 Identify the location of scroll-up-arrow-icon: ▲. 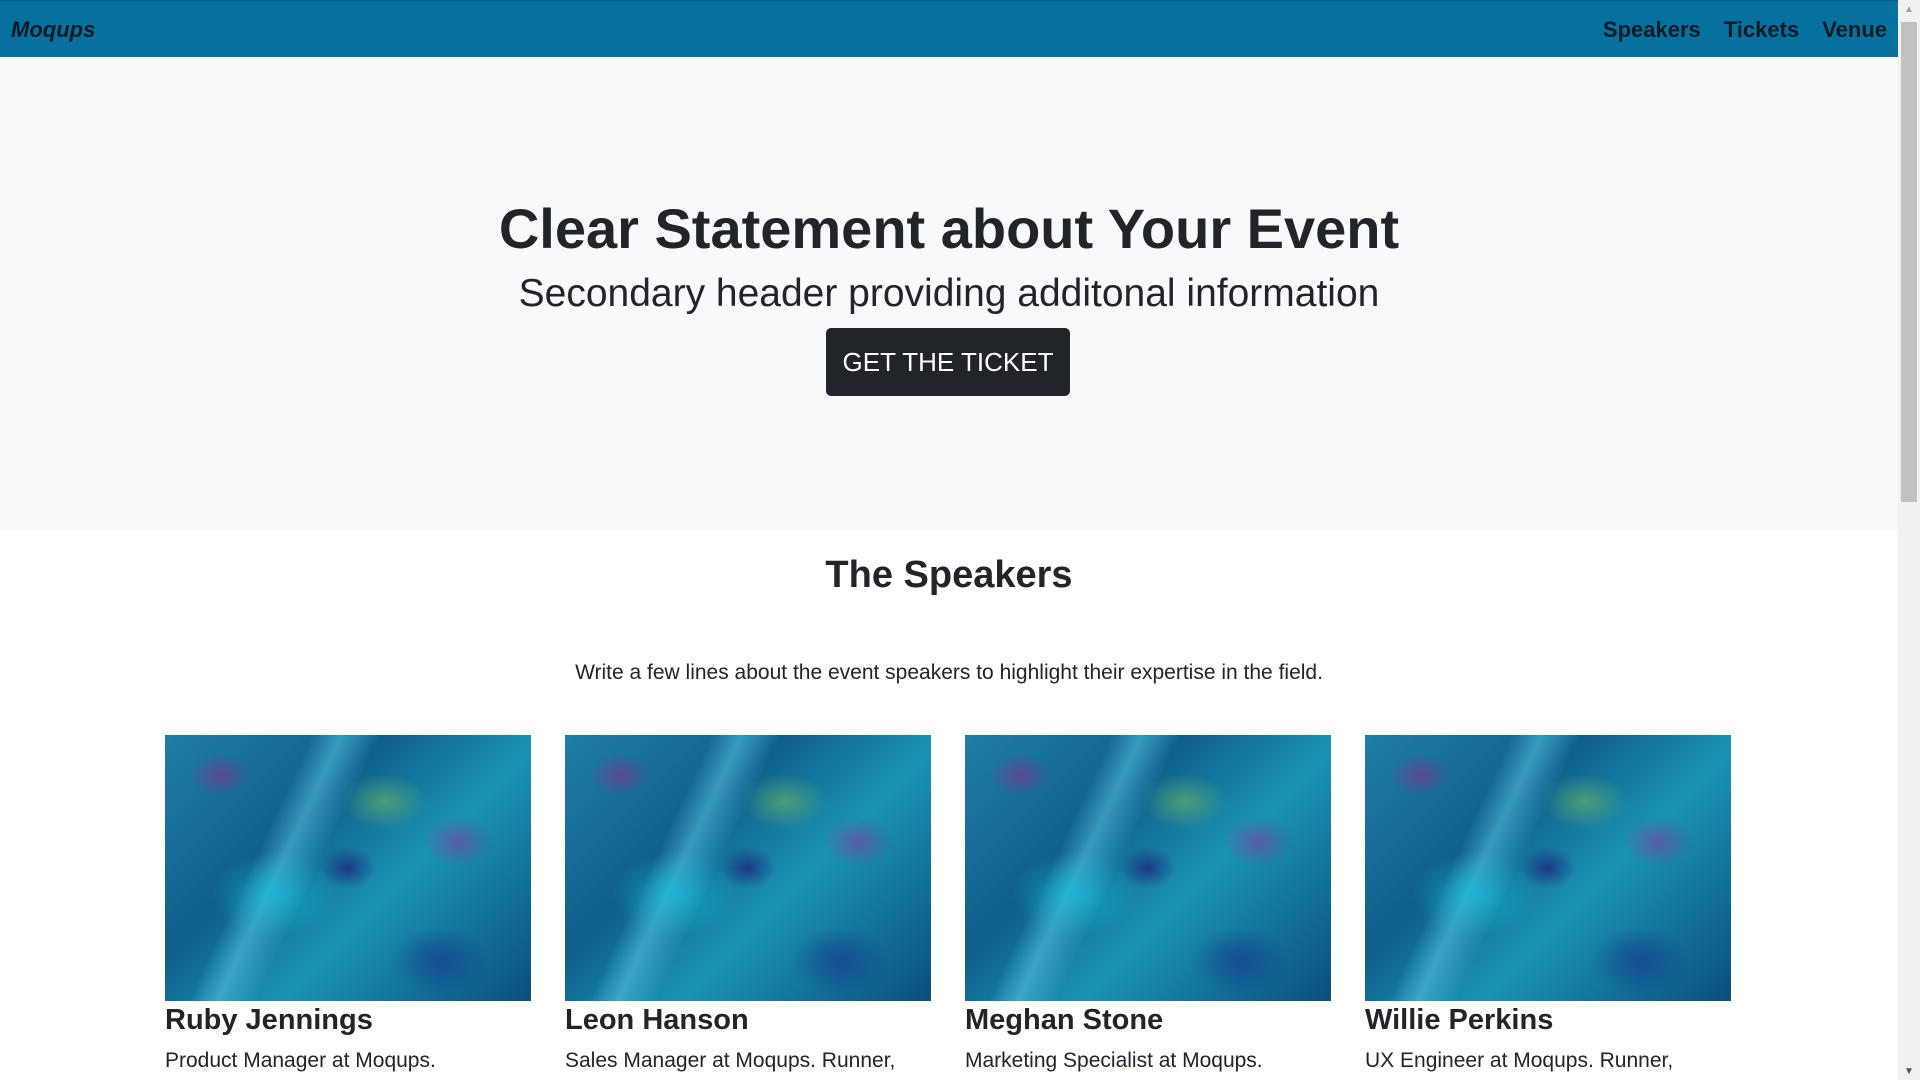
(1909, 9).